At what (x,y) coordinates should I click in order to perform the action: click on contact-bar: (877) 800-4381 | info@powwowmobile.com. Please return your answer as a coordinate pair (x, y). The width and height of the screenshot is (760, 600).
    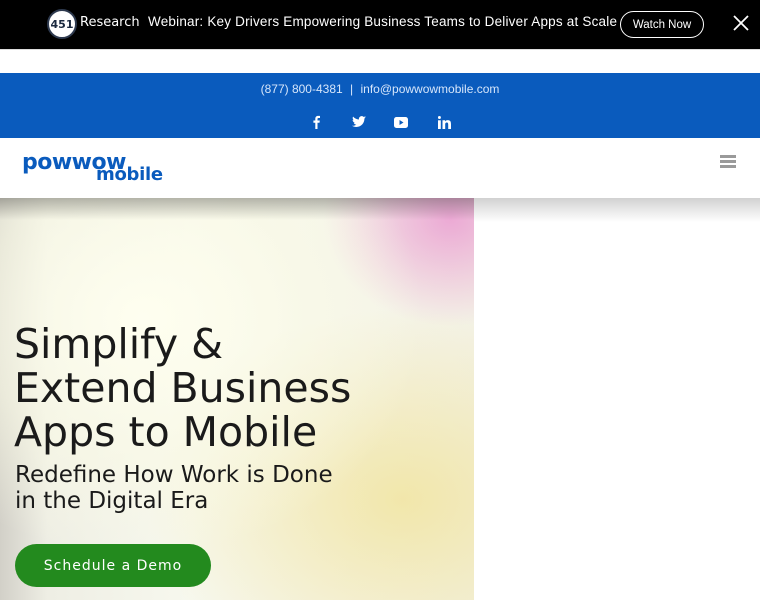
    Looking at the image, I should click on (380, 105).